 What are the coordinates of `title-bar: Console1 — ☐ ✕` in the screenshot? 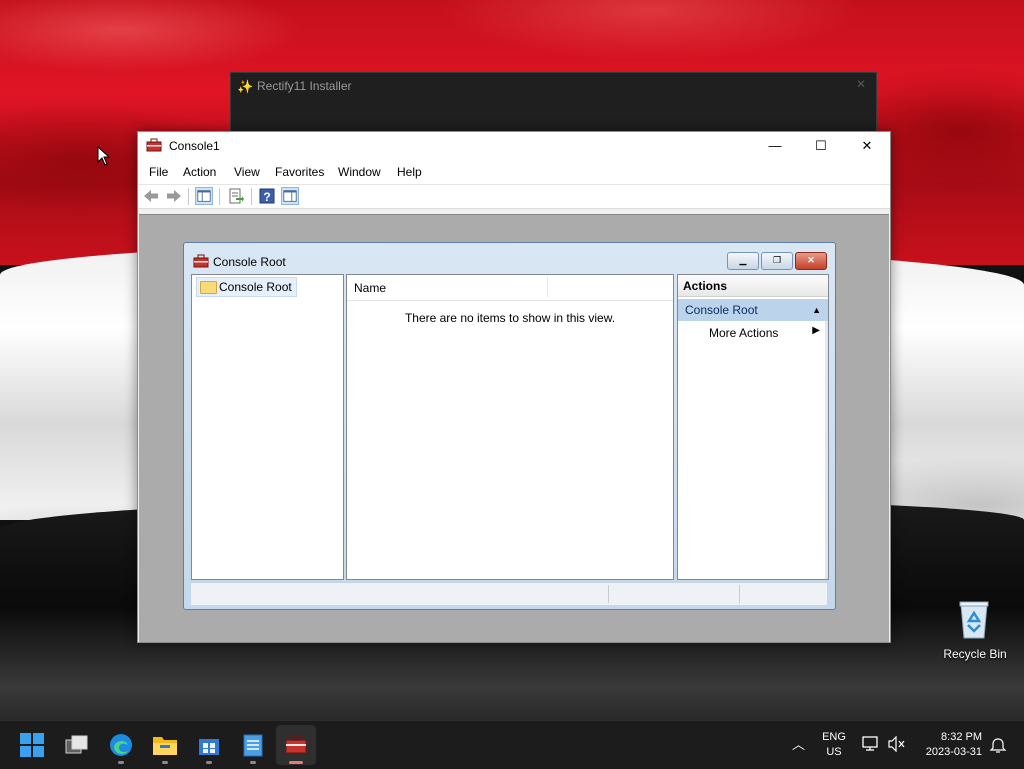 It's located at (514, 146).